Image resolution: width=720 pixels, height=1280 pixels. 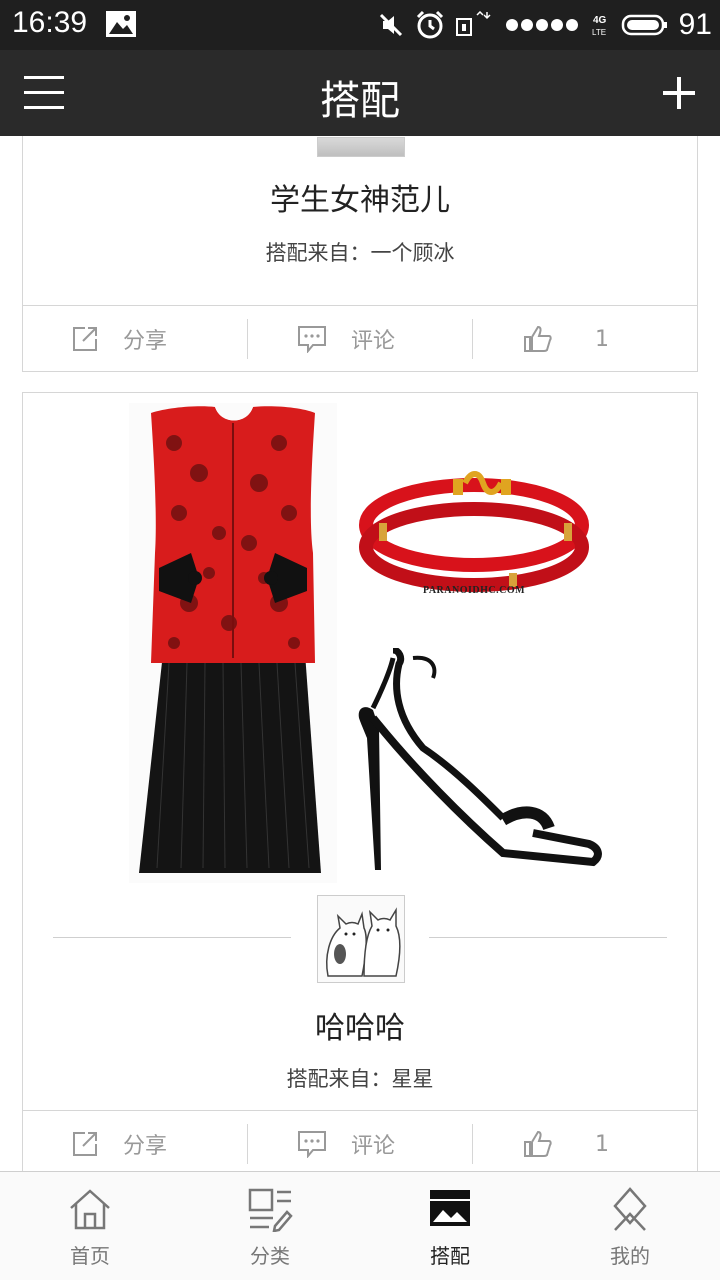 I want to click on nav-item-home: 首页, so click(x=90, y=1226).